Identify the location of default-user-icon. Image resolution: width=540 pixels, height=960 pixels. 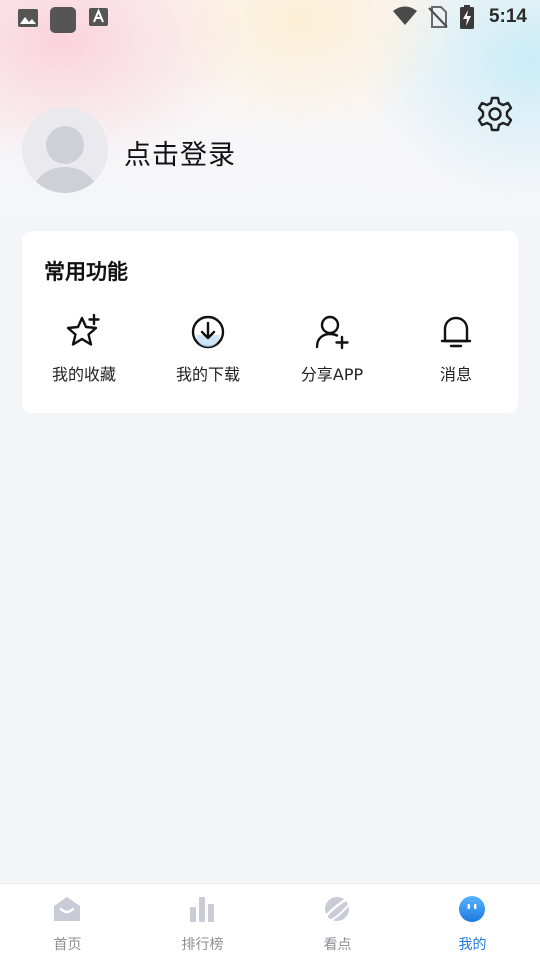
(65, 159).